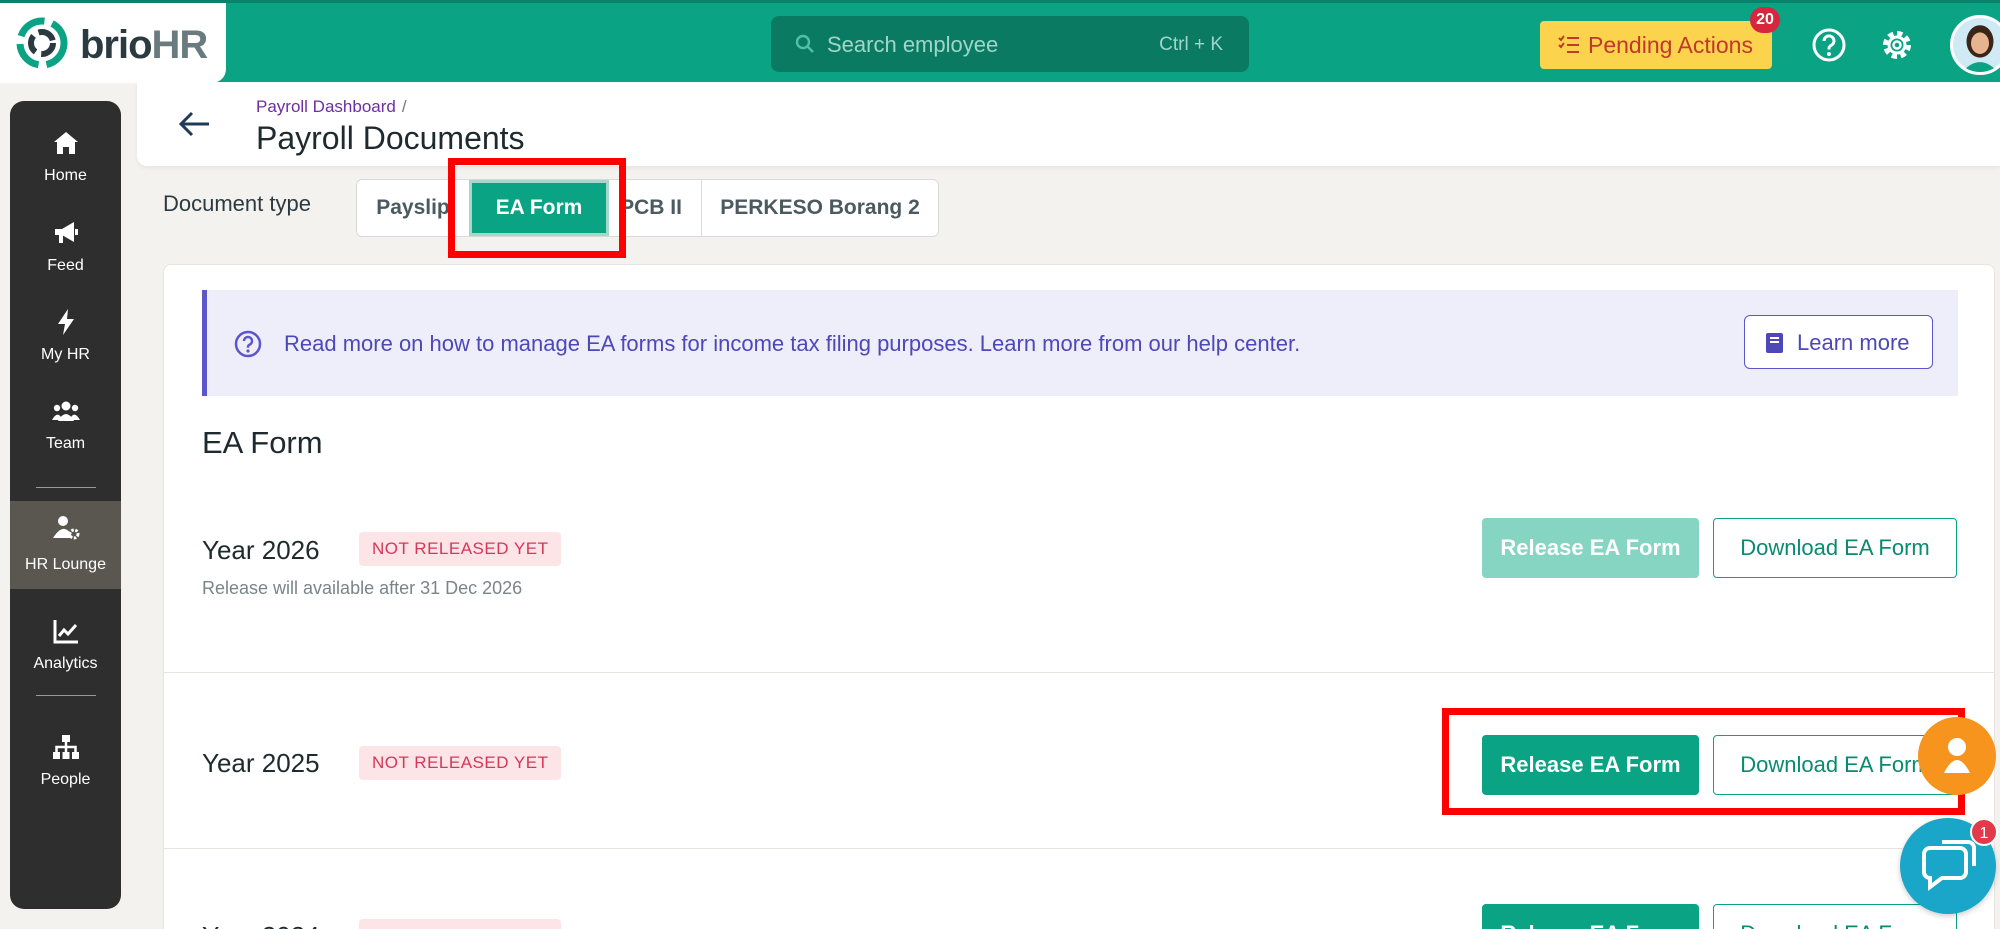 The height and width of the screenshot is (929, 2000). I want to click on avatar-portrait-icon, so click(1976, 45).